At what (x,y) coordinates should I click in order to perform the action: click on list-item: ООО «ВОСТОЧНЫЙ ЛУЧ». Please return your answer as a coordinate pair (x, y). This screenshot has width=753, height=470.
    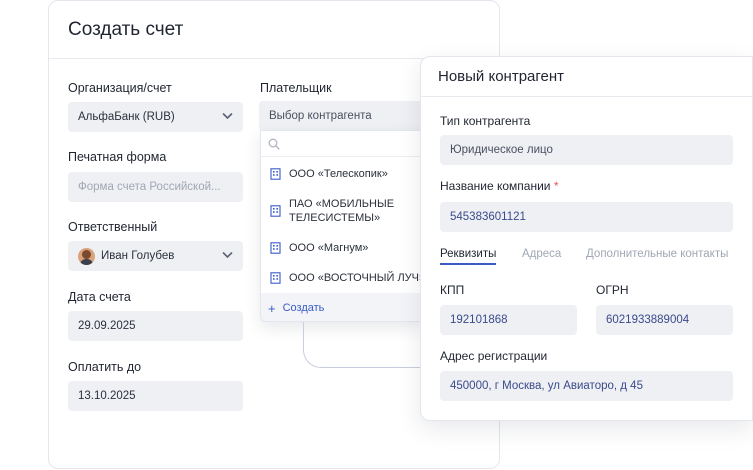
    Looking at the image, I should click on (343, 278).